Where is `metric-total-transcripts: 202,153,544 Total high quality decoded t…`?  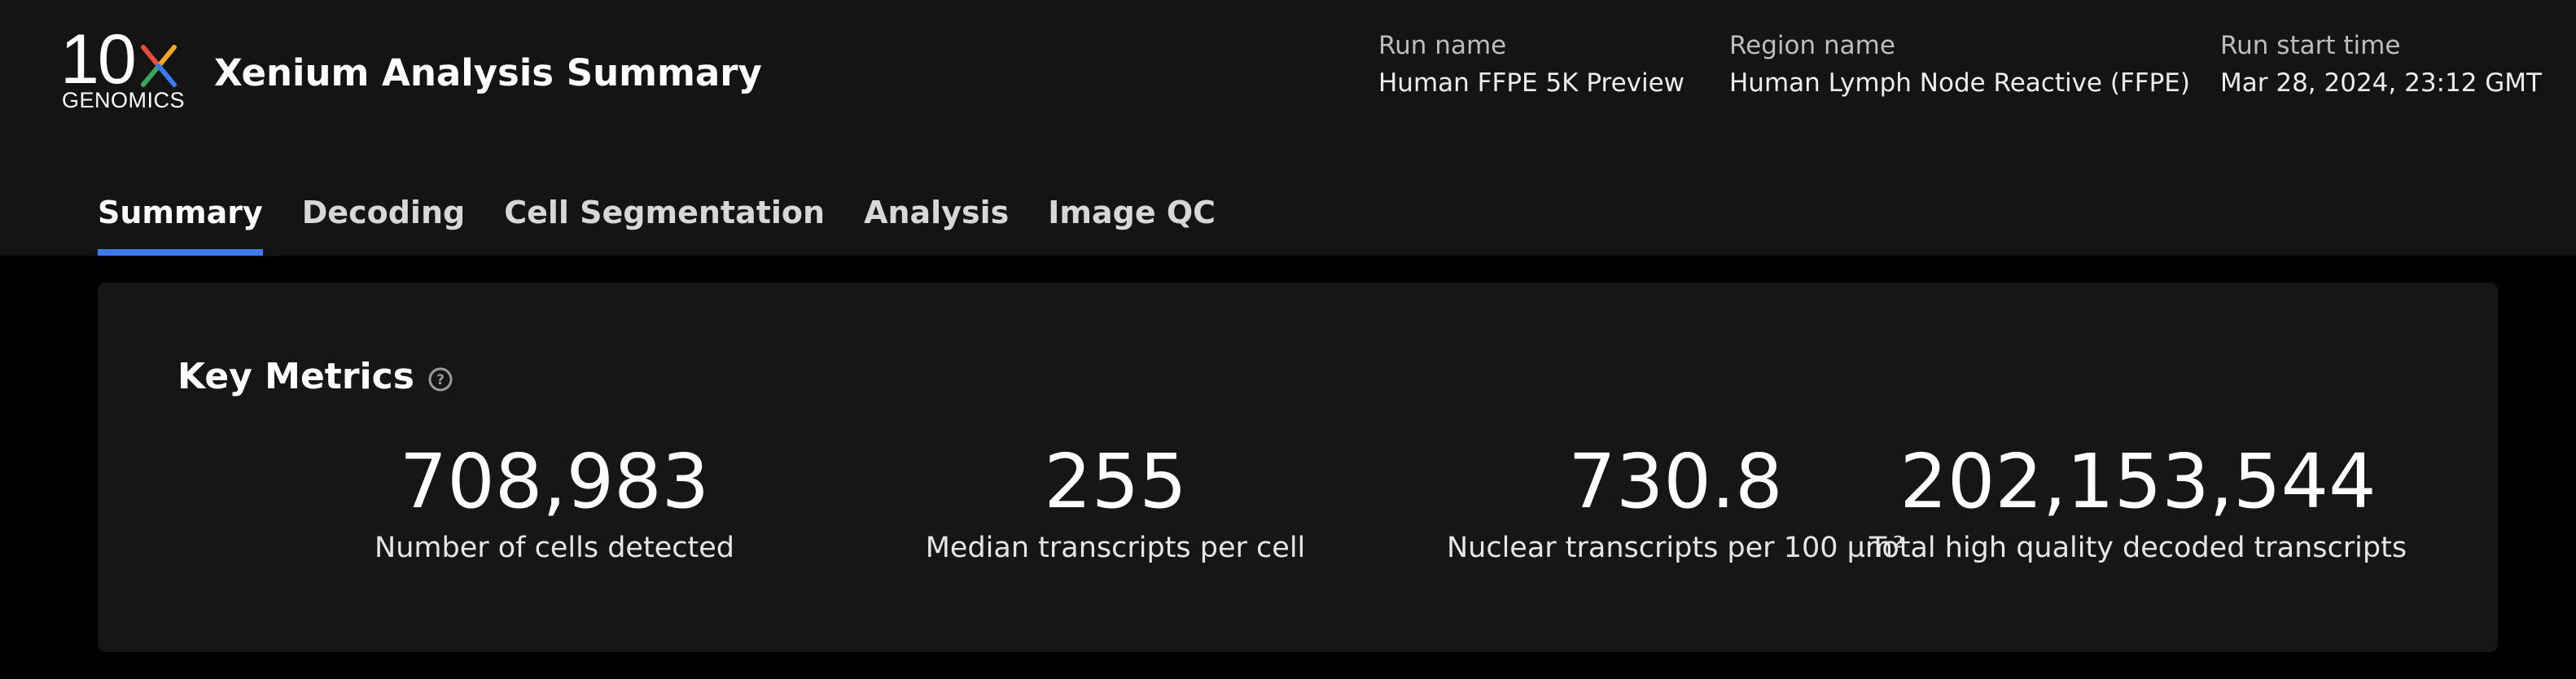 metric-total-transcripts: 202,153,544 Total high quality decoded t… is located at coordinates (2138, 502).